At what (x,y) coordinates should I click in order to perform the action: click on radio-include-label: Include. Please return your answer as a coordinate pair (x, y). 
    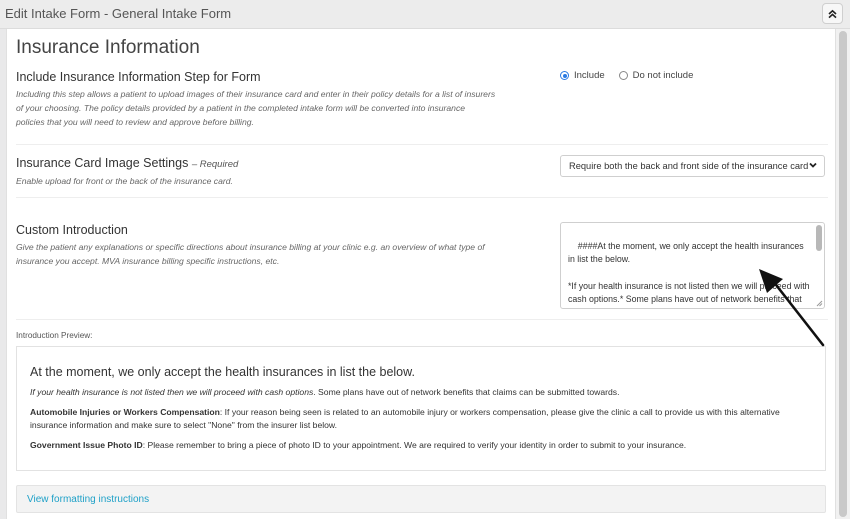
    Looking at the image, I should click on (589, 75).